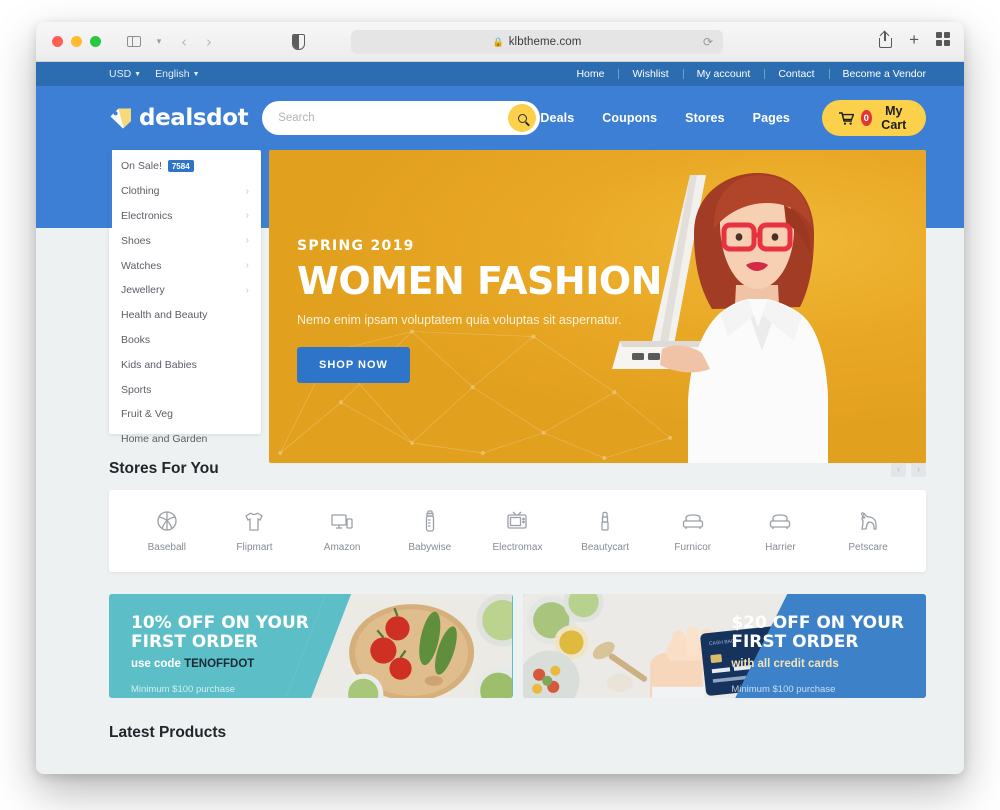 The image size is (1000, 810). I want to click on language-selector: English ▼, so click(177, 74).